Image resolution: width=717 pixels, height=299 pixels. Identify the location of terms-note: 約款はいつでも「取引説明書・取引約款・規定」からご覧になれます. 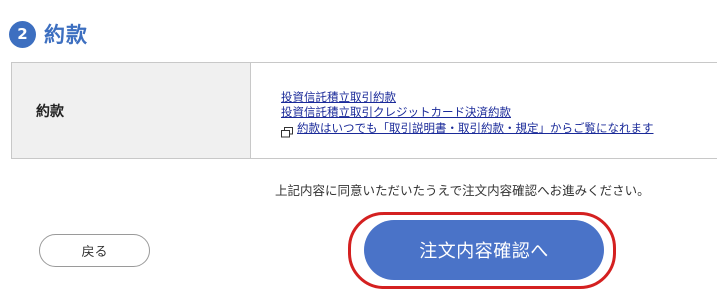
(499, 129).